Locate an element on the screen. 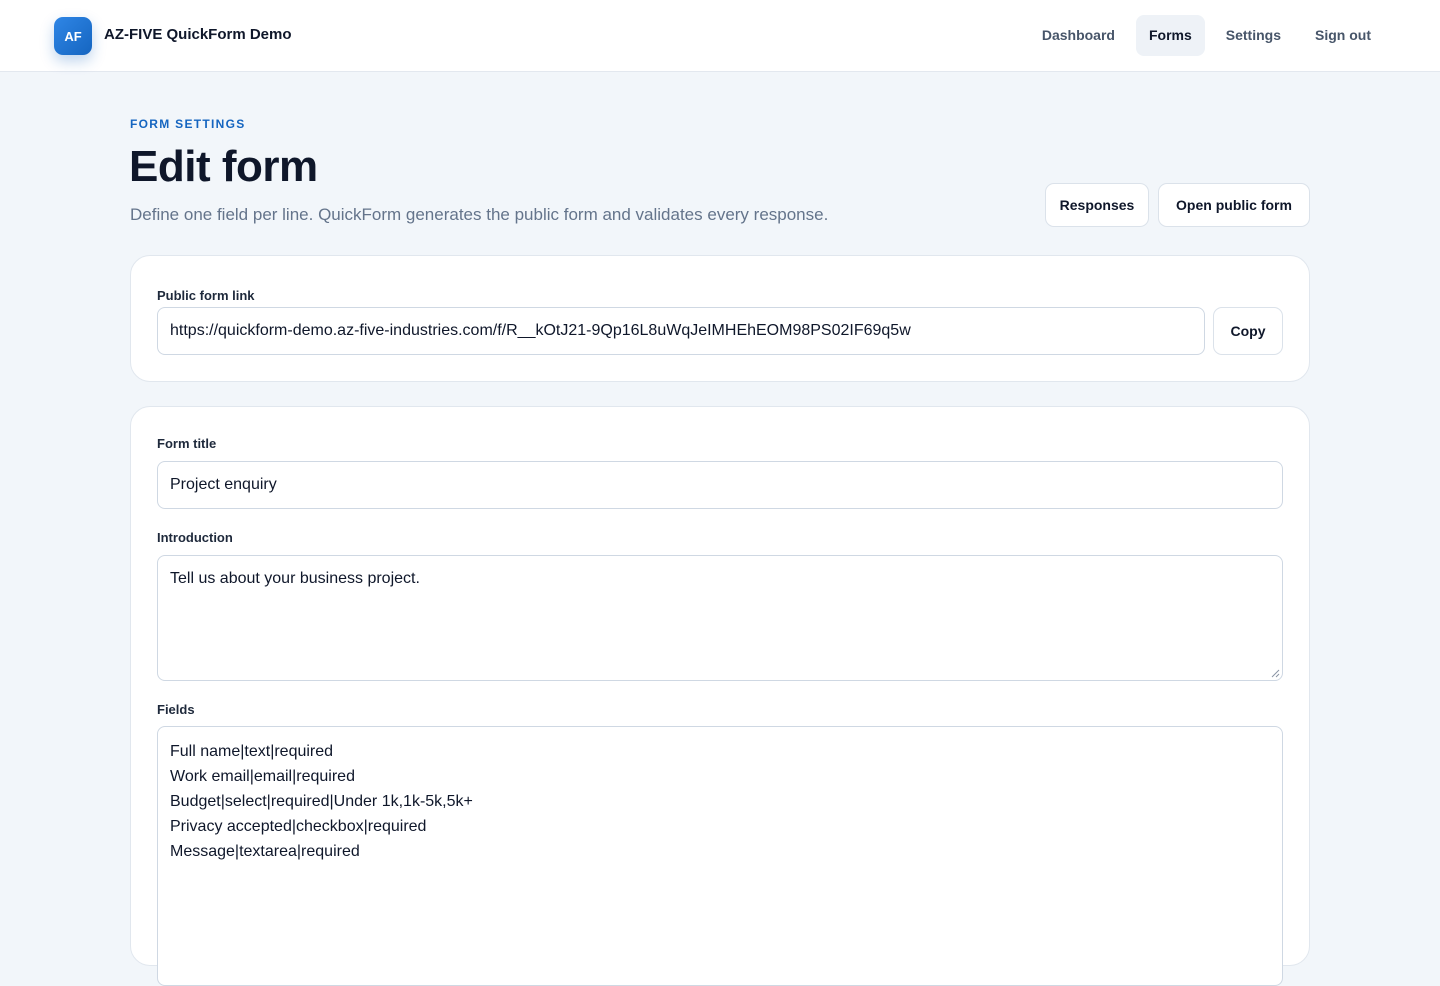 The image size is (1440, 986). open-public-form-button: Open public form is located at coordinates (1234, 205).